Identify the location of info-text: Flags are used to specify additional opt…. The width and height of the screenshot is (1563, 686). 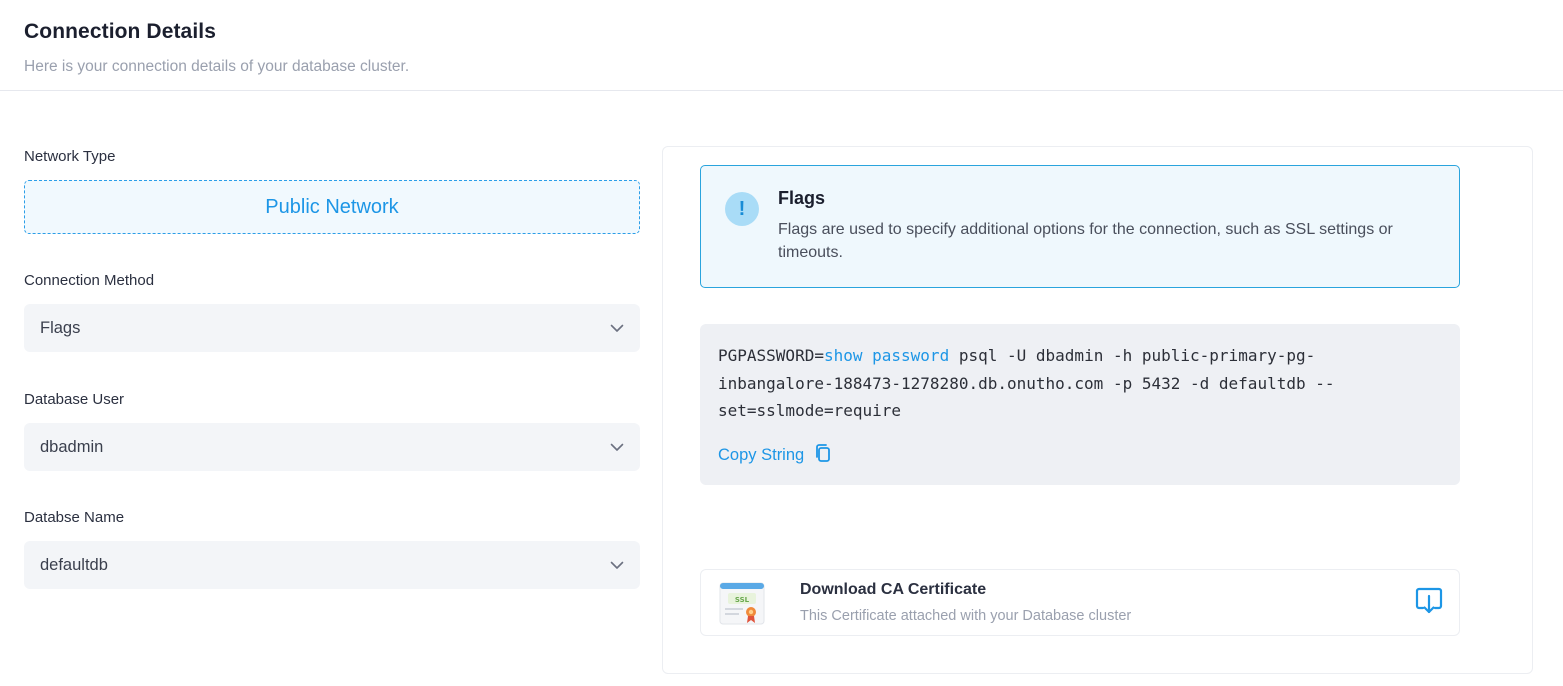
(1085, 241).